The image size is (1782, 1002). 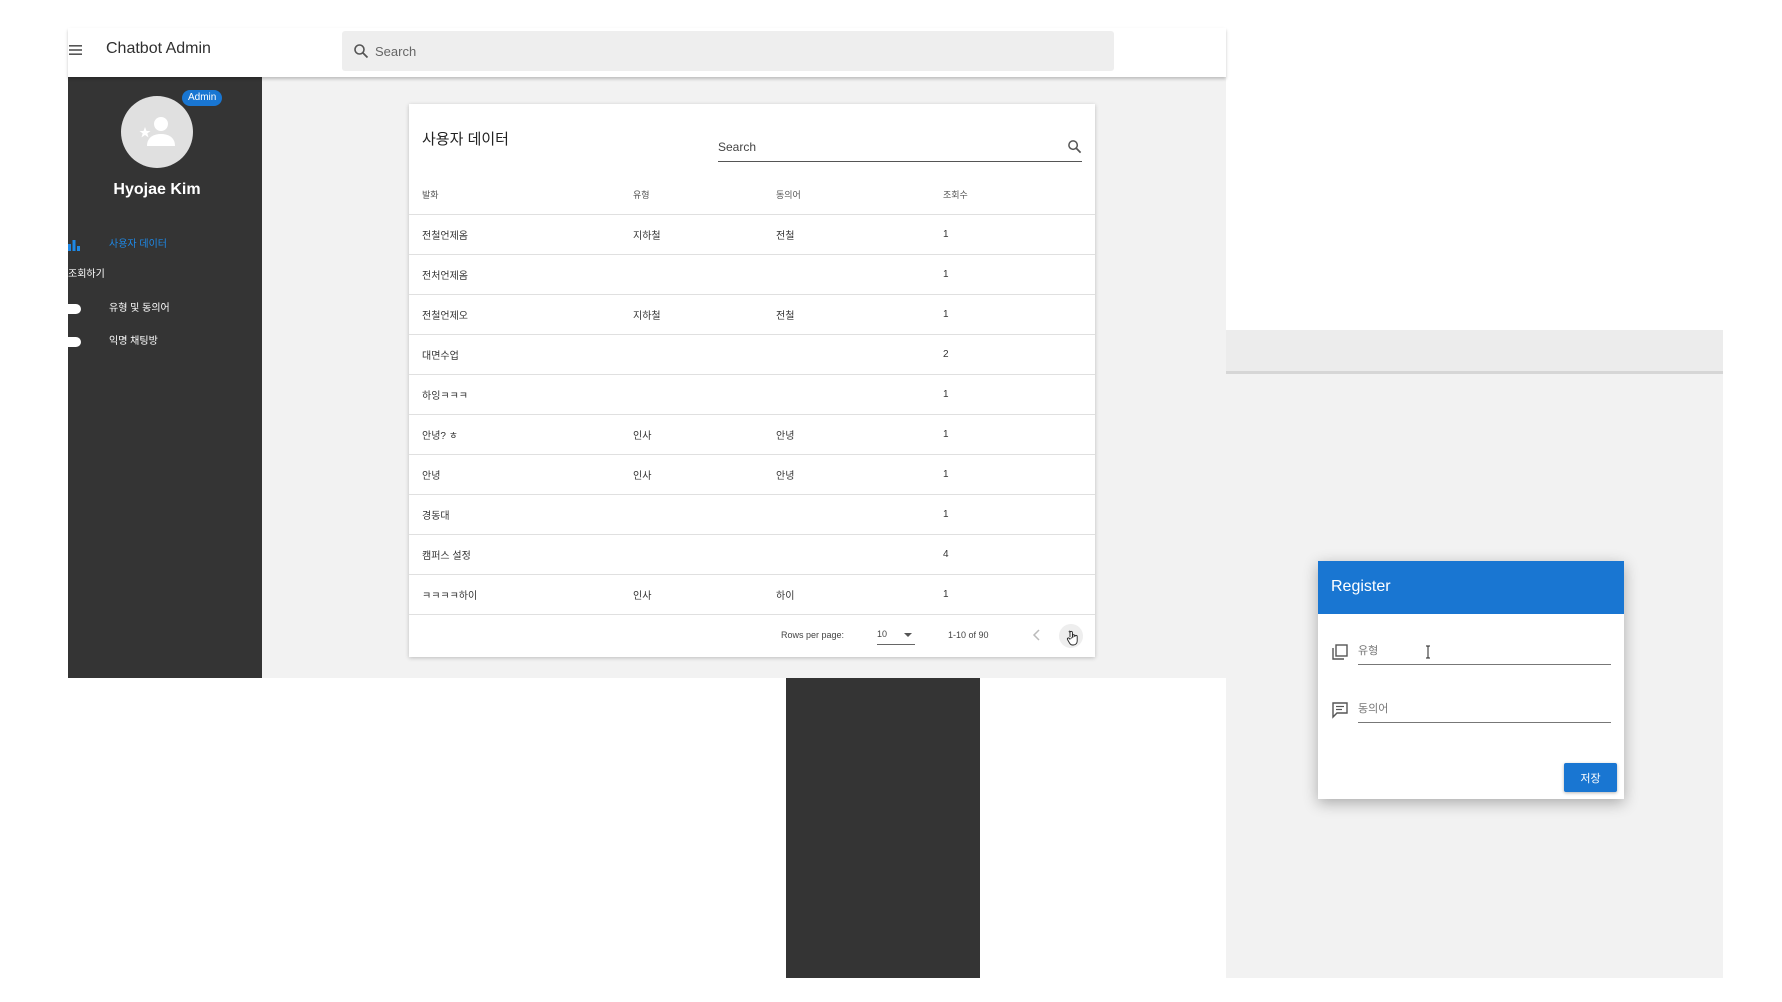 I want to click on views-cell: 2, so click(x=946, y=354).